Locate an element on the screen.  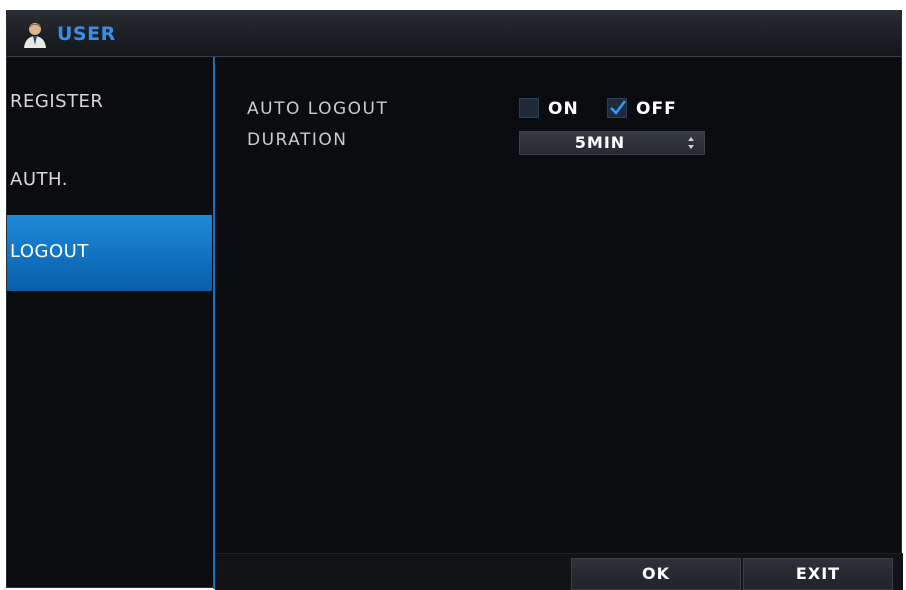
duration-value: 5MIN is located at coordinates (600, 142).